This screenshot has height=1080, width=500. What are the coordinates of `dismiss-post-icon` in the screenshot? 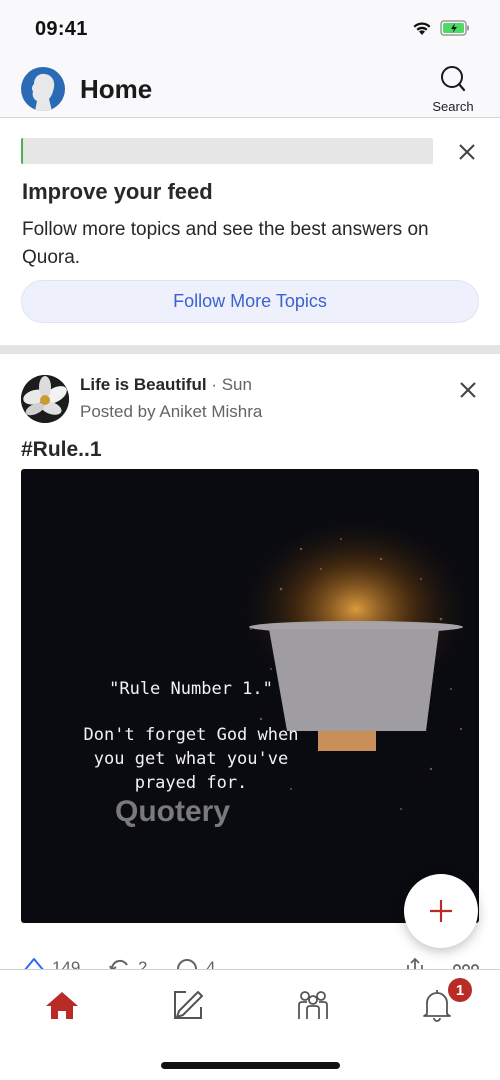 It's located at (468, 390).